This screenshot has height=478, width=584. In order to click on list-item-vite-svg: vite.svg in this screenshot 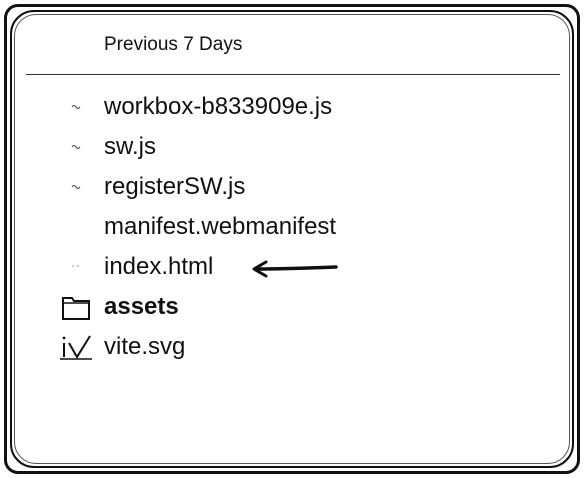, I will do `click(266, 347)`.